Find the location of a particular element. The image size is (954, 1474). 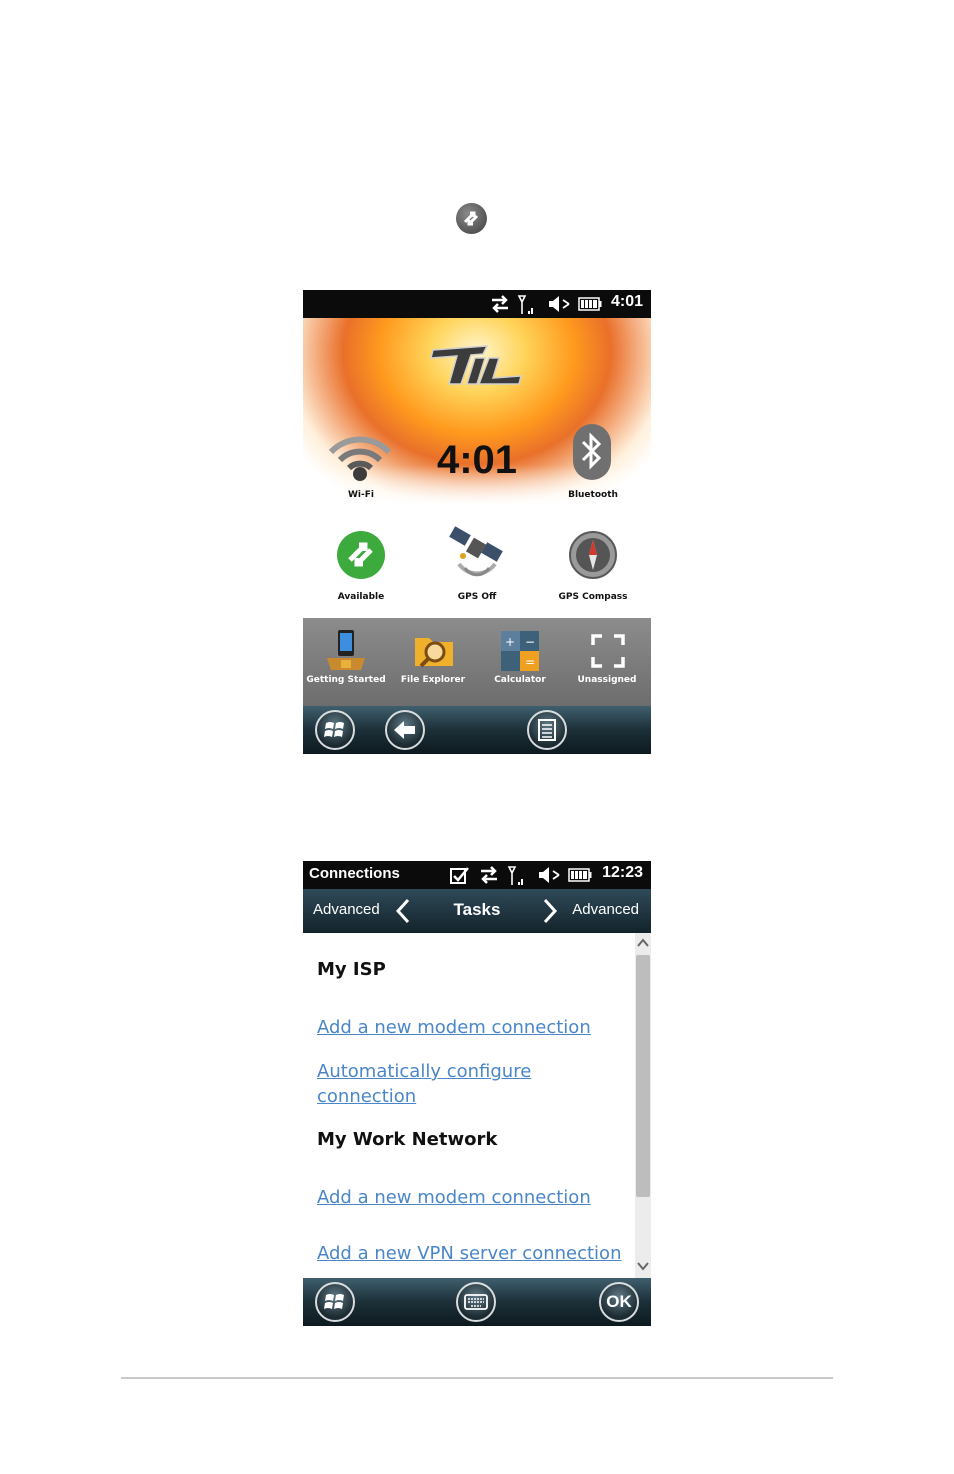

status-bar: 4:01 is located at coordinates (477, 304).